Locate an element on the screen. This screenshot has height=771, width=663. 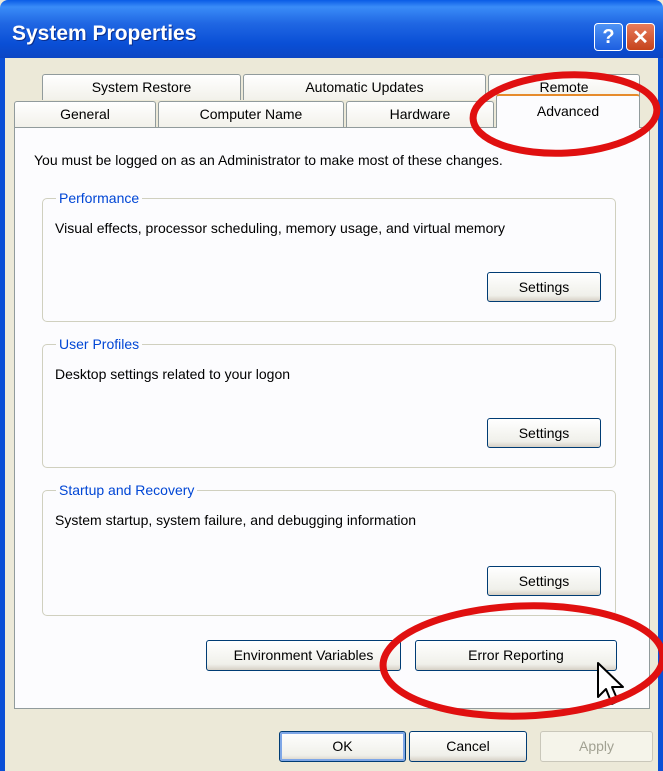
close-button: ✕ is located at coordinates (640, 37).